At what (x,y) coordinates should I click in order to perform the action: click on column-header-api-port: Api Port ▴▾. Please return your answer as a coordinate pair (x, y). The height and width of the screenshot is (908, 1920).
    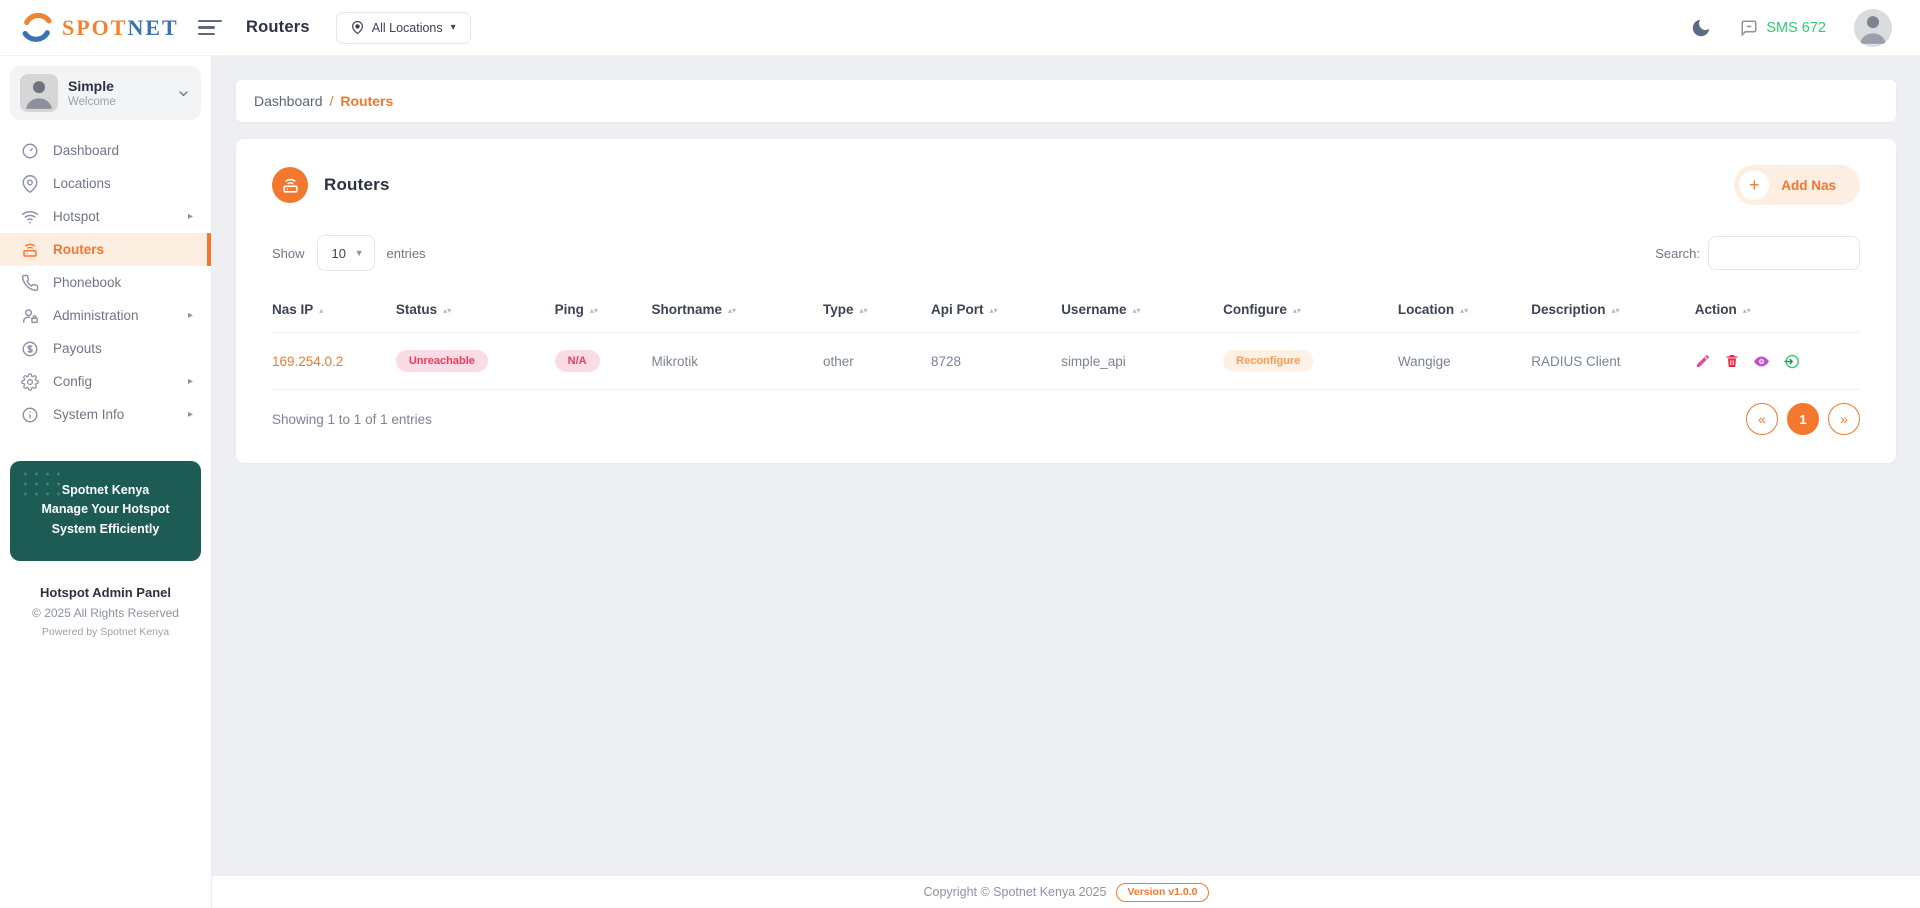
    Looking at the image, I should click on (996, 310).